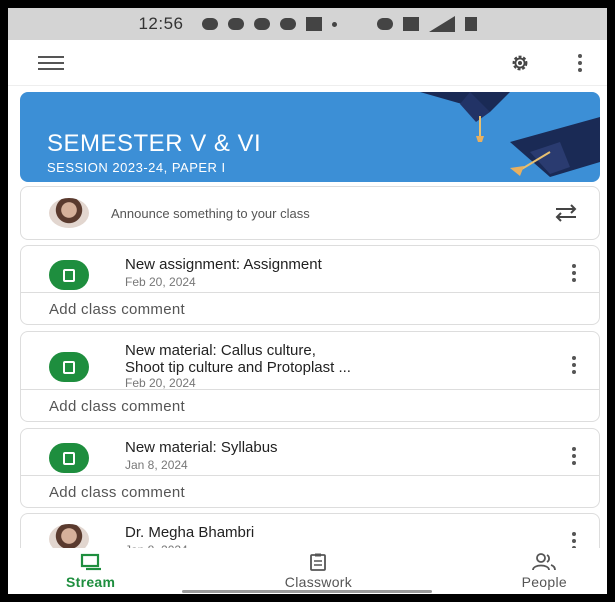 Image resolution: width=615 pixels, height=602 pixels. I want to click on avatar, so click(69, 213).